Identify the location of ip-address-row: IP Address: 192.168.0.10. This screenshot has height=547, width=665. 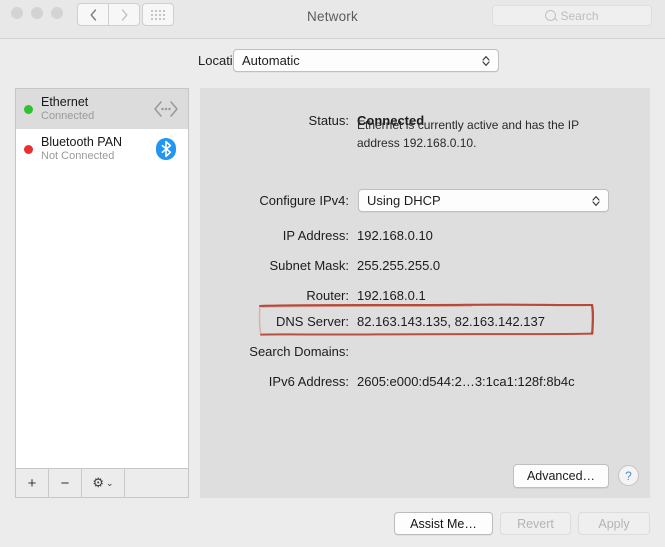
(425, 235).